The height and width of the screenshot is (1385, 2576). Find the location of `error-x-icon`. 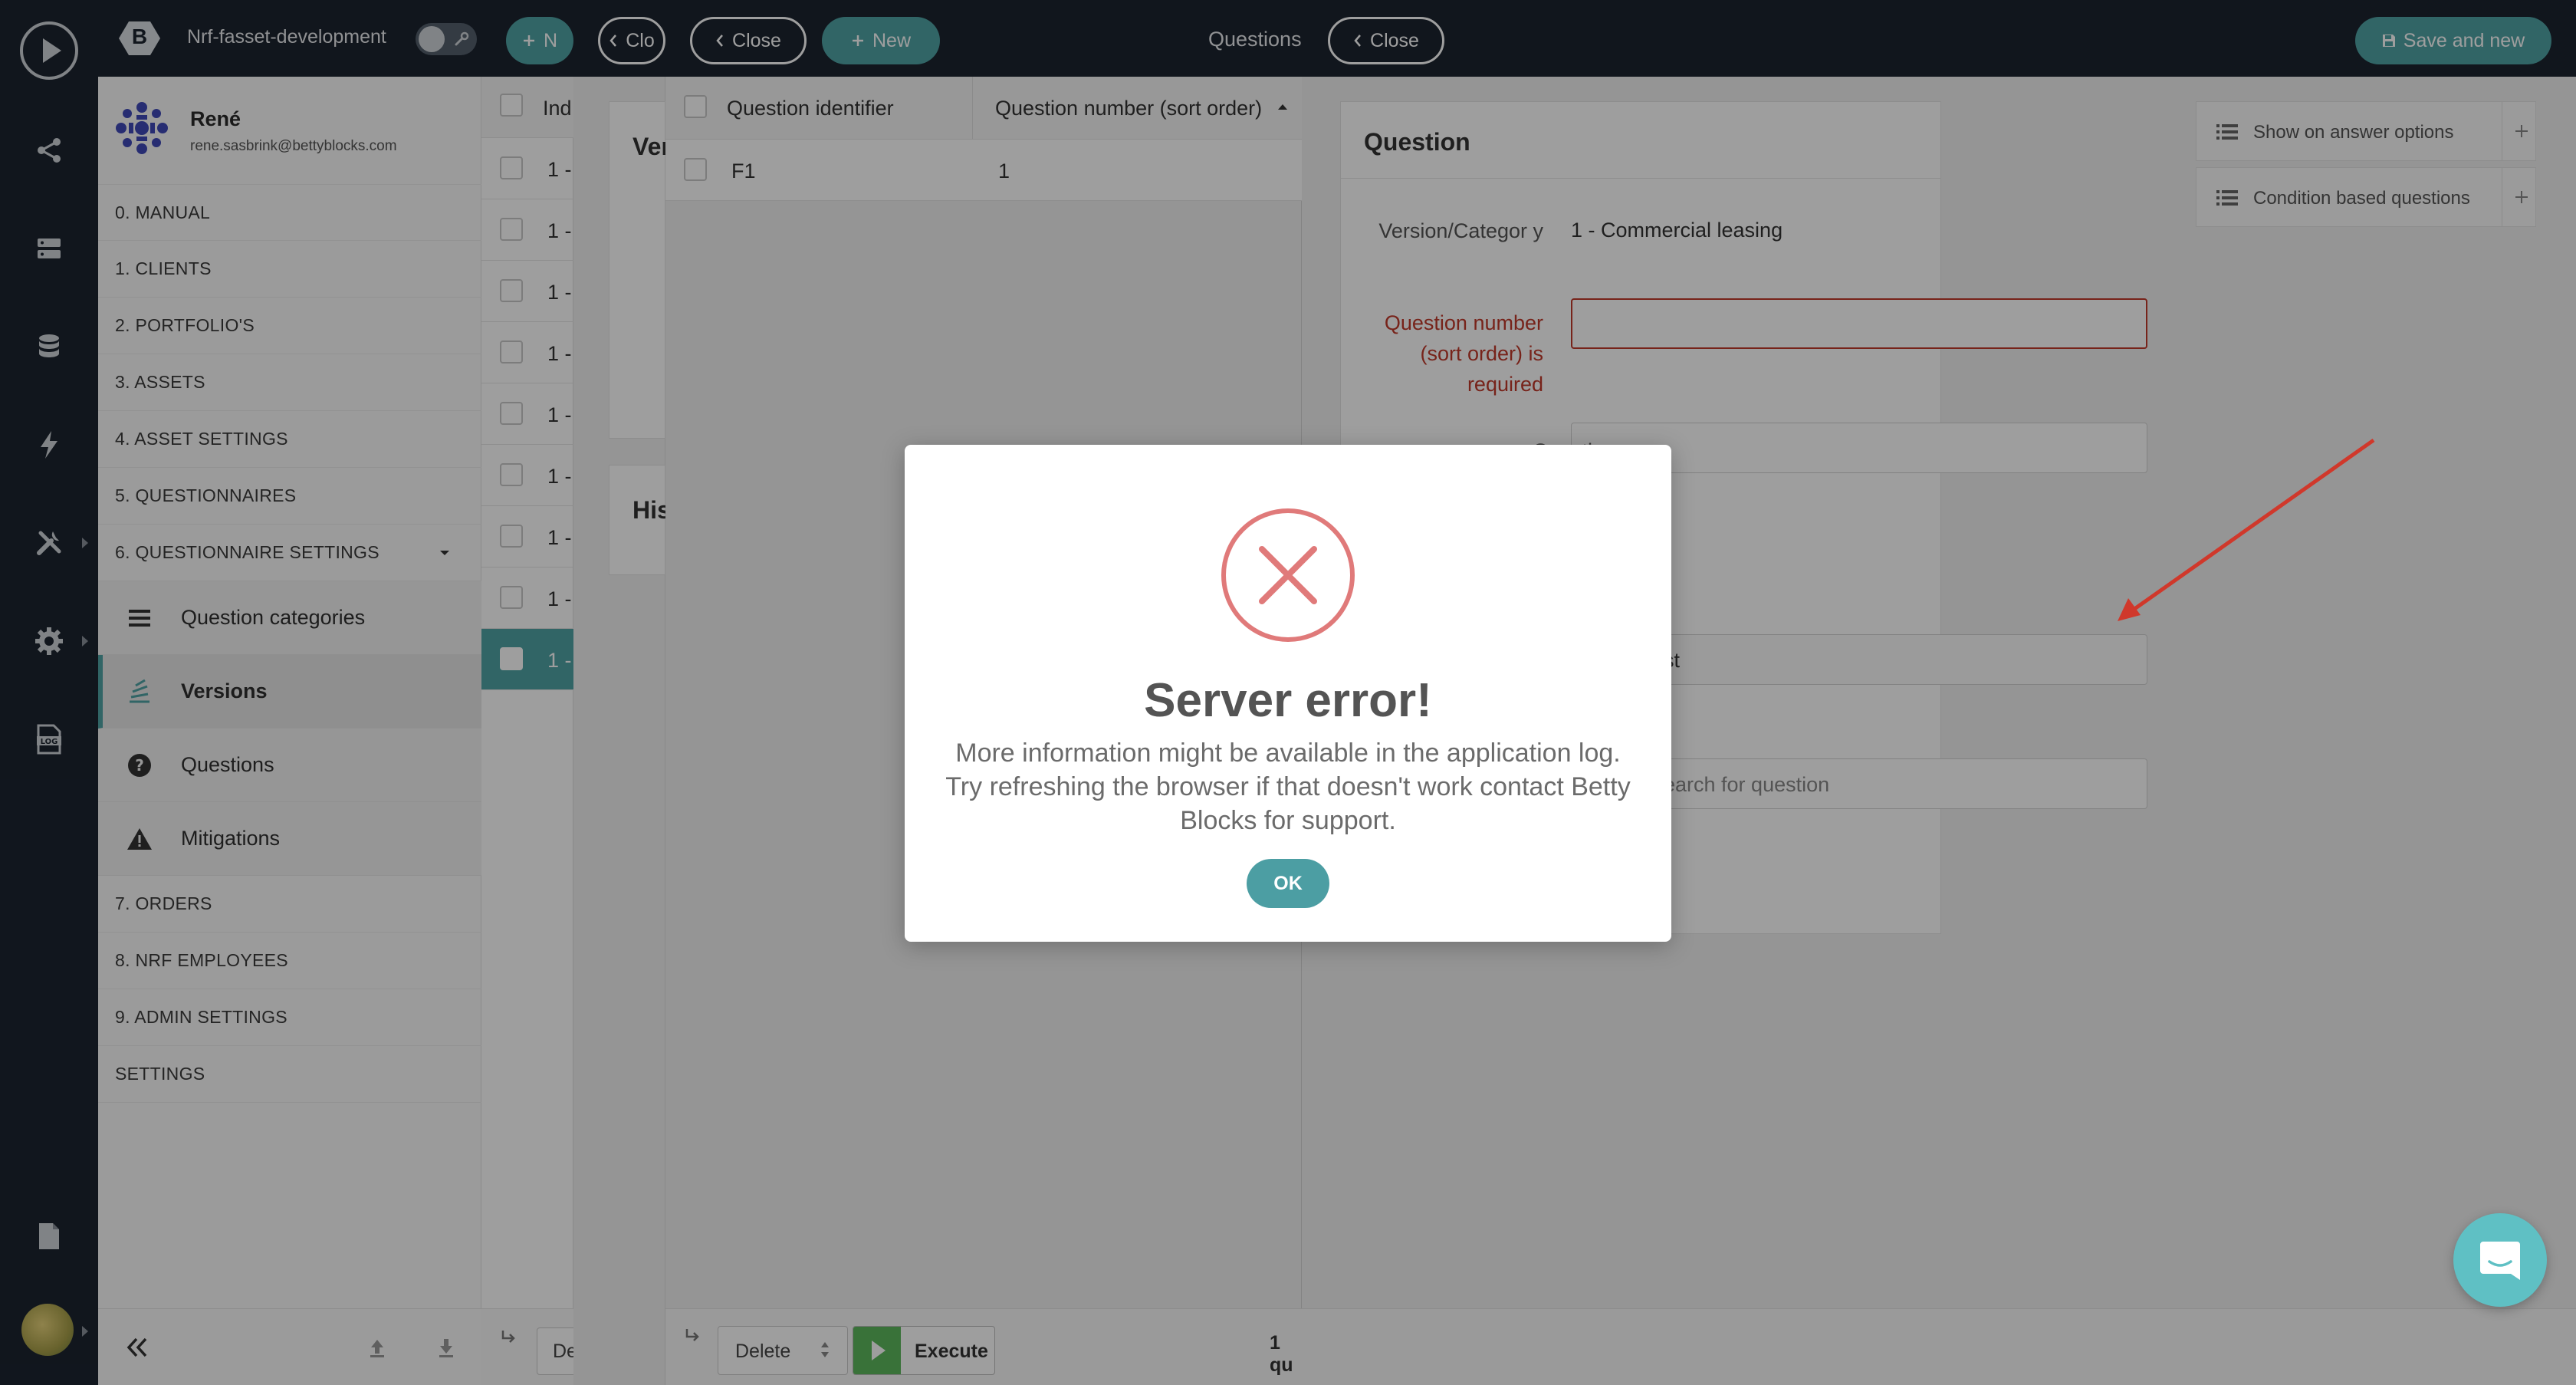

error-x-icon is located at coordinates (1288, 575).